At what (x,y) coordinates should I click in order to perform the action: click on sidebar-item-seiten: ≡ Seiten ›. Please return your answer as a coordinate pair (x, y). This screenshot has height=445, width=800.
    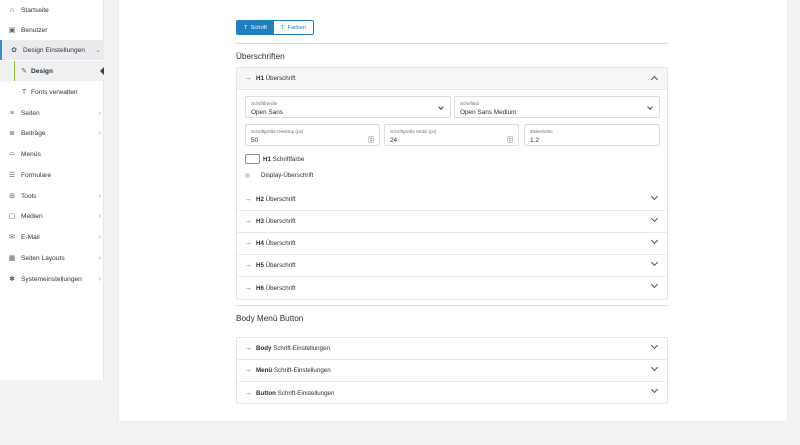
    Looking at the image, I should click on (52, 113).